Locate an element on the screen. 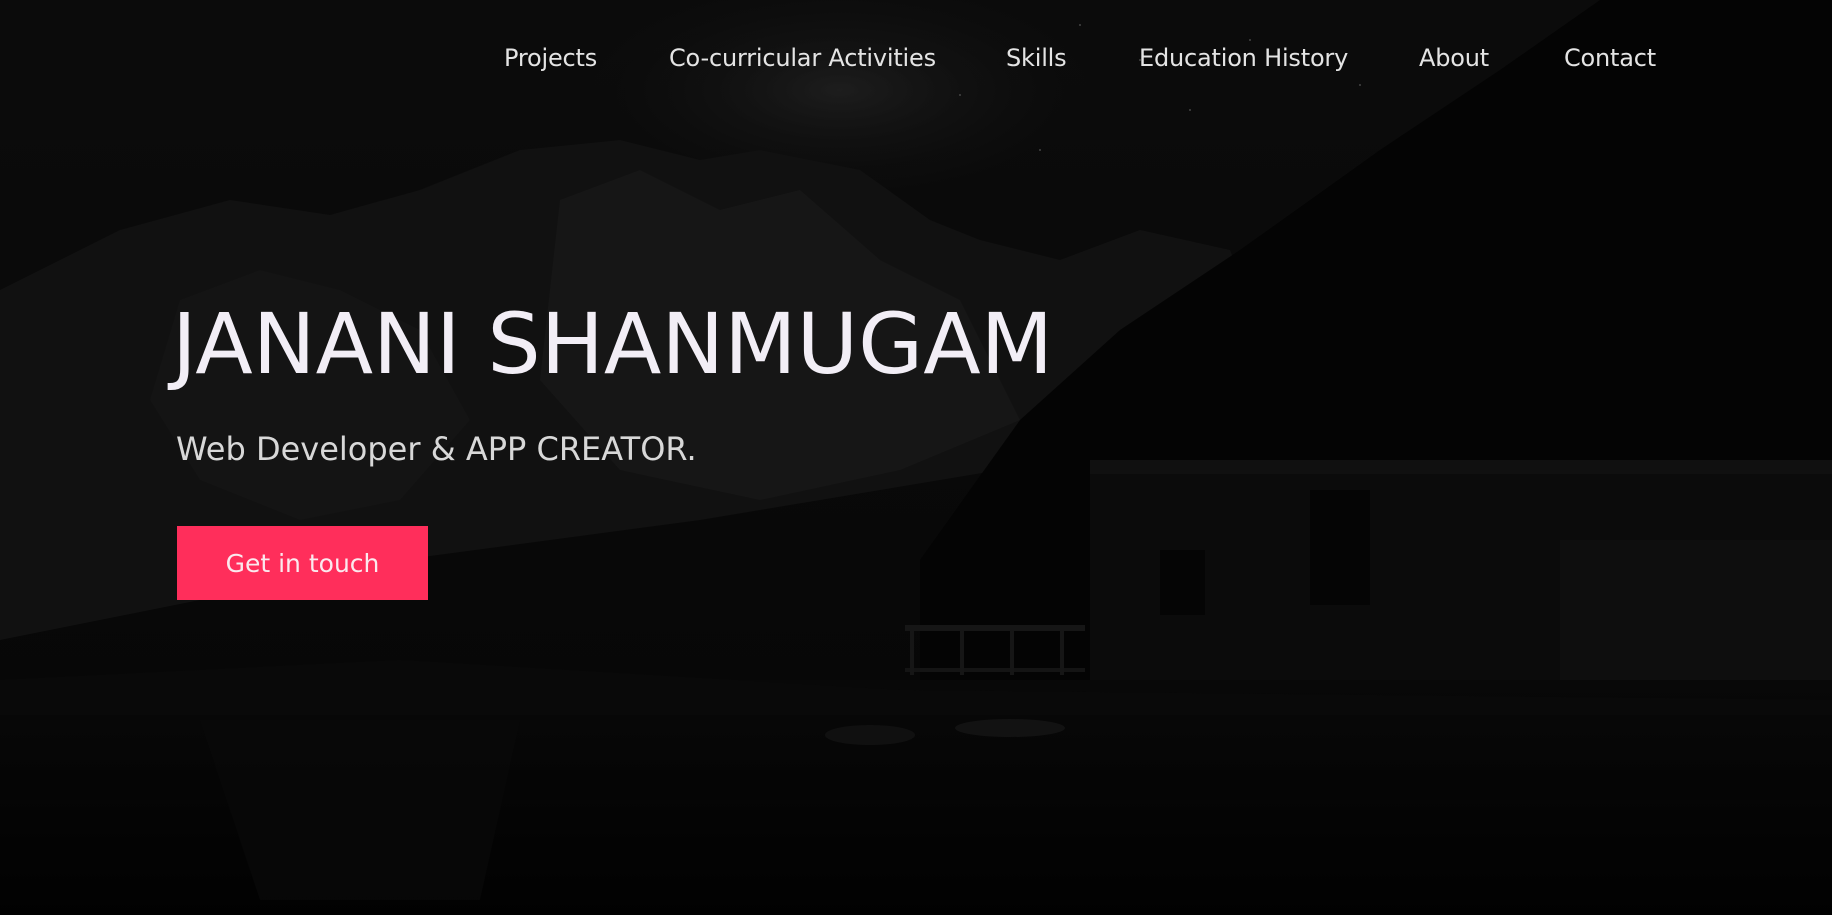  hero-name: JANANI SHANMUGAM is located at coordinates (613, 344).